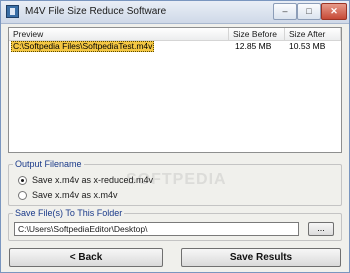 This screenshot has width=350, height=273. I want to click on column-header-preview: Preview, so click(119, 34).